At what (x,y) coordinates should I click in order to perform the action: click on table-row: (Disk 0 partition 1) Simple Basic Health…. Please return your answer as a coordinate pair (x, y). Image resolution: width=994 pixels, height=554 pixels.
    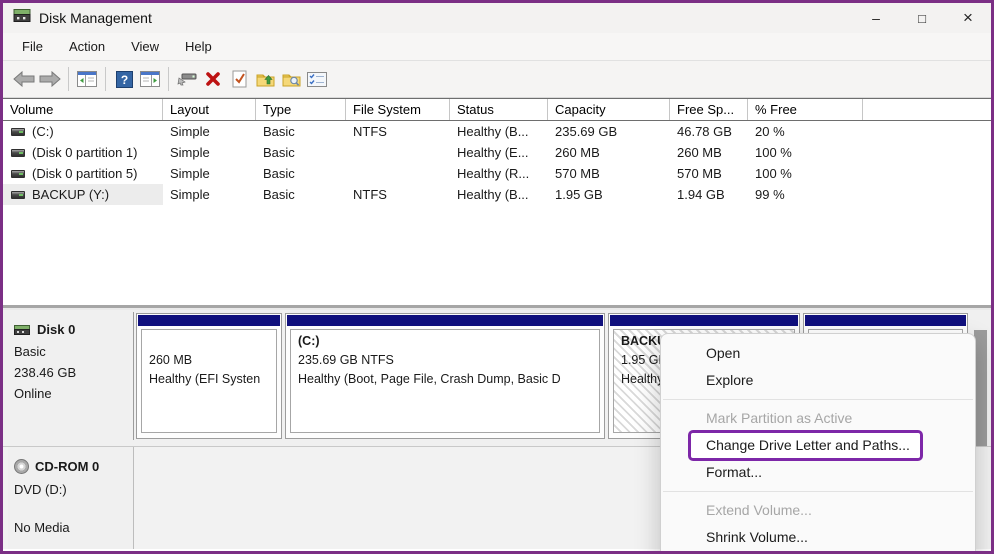
    Looking at the image, I should click on (497, 152).